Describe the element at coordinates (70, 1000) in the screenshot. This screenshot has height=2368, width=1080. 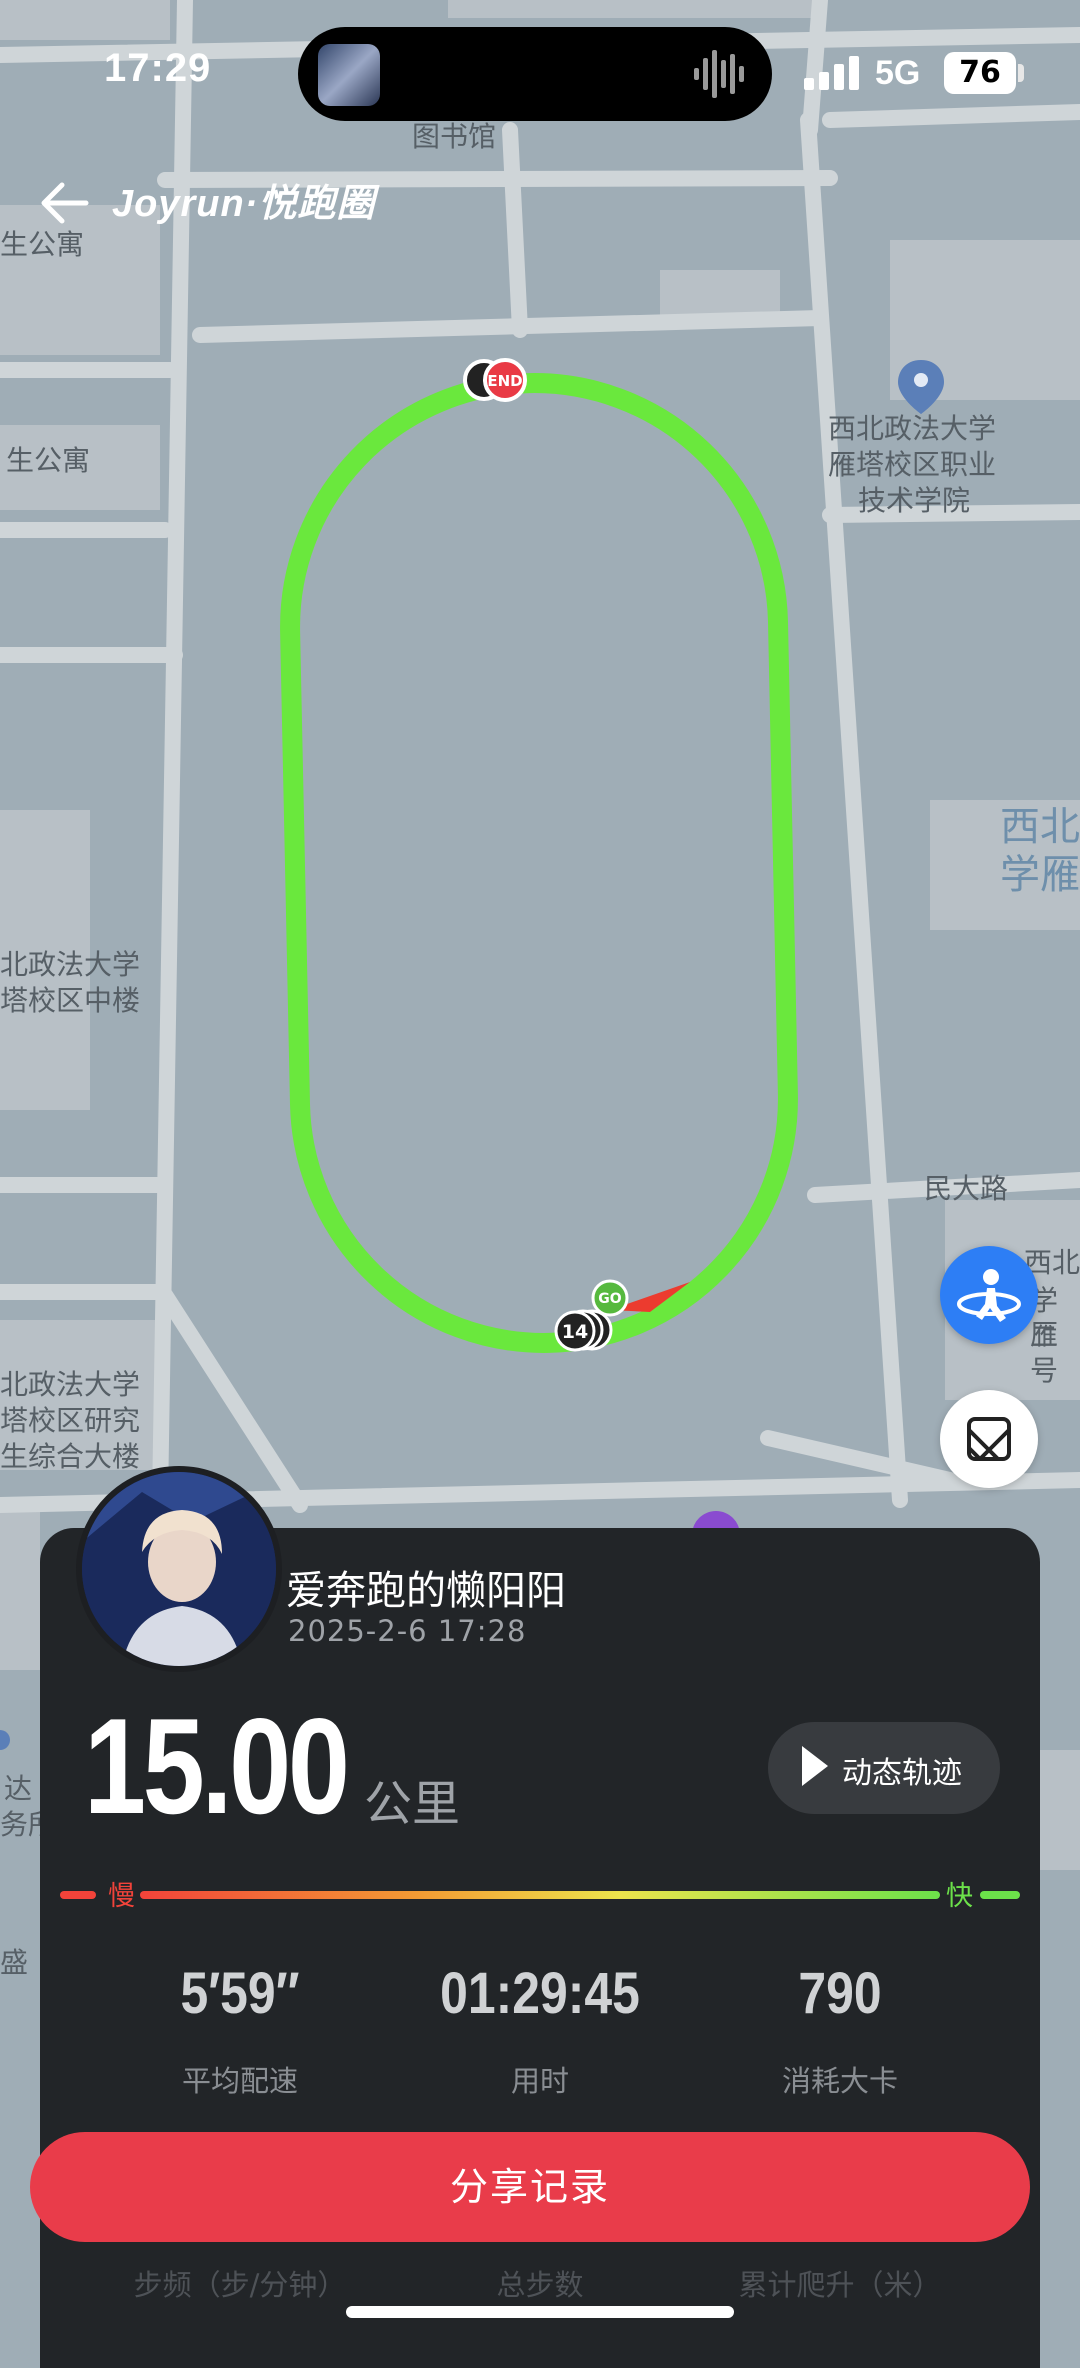
I see `map-label: 塔校区中楼` at that location.